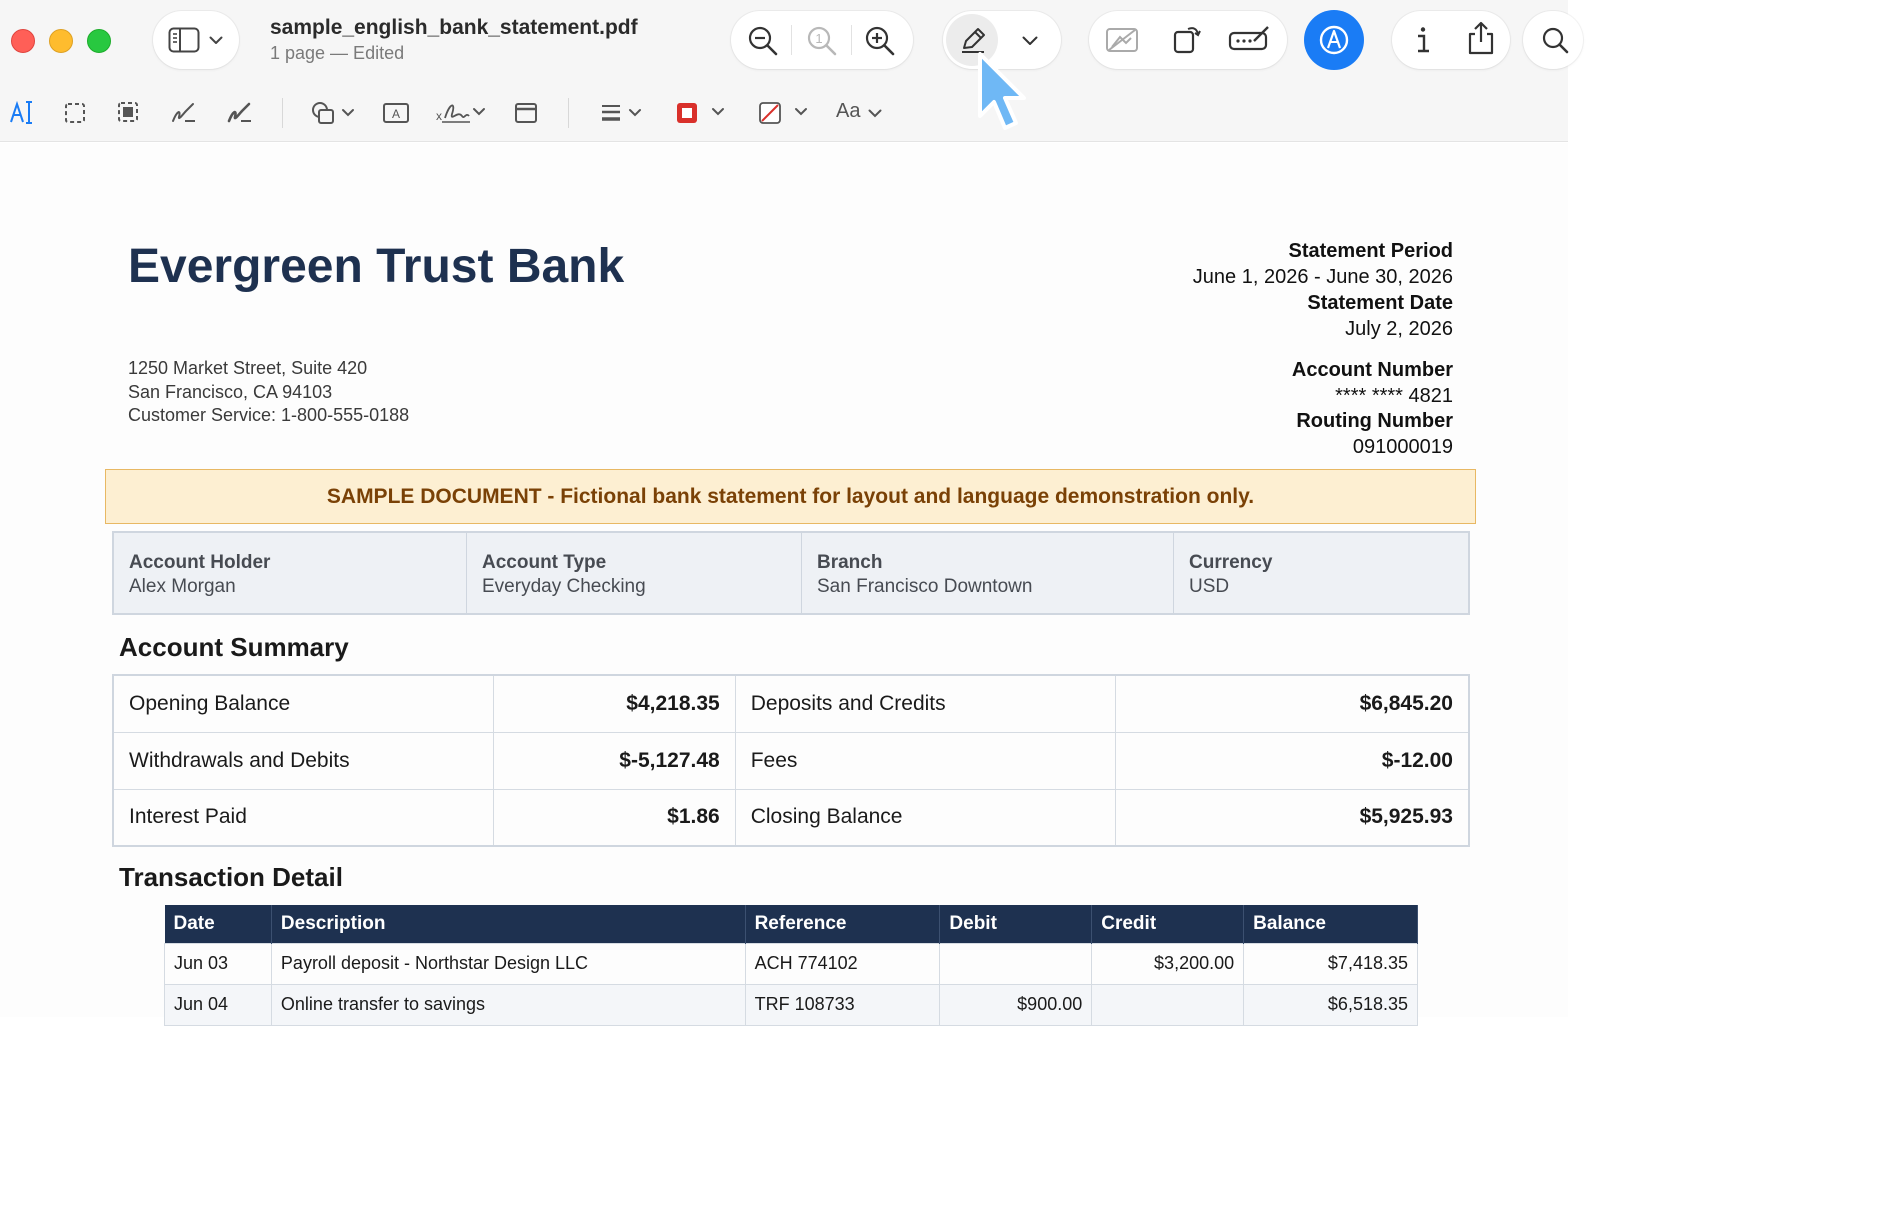  What do you see at coordinates (1292, 703) in the screenshot?
I see `summary-value: $6,845.20` at bounding box center [1292, 703].